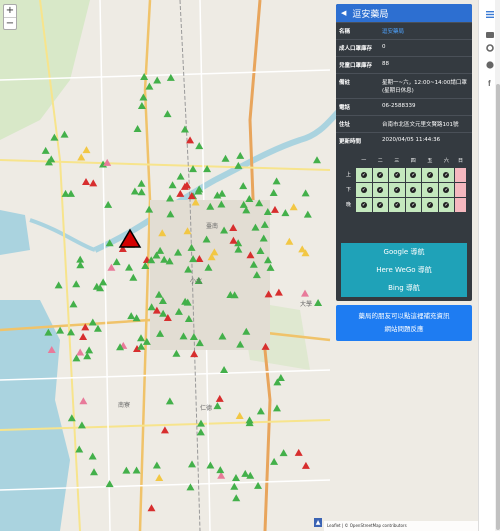  Describe the element at coordinates (10, 23) in the screenshot. I see `zoom-out-button: −` at that location.